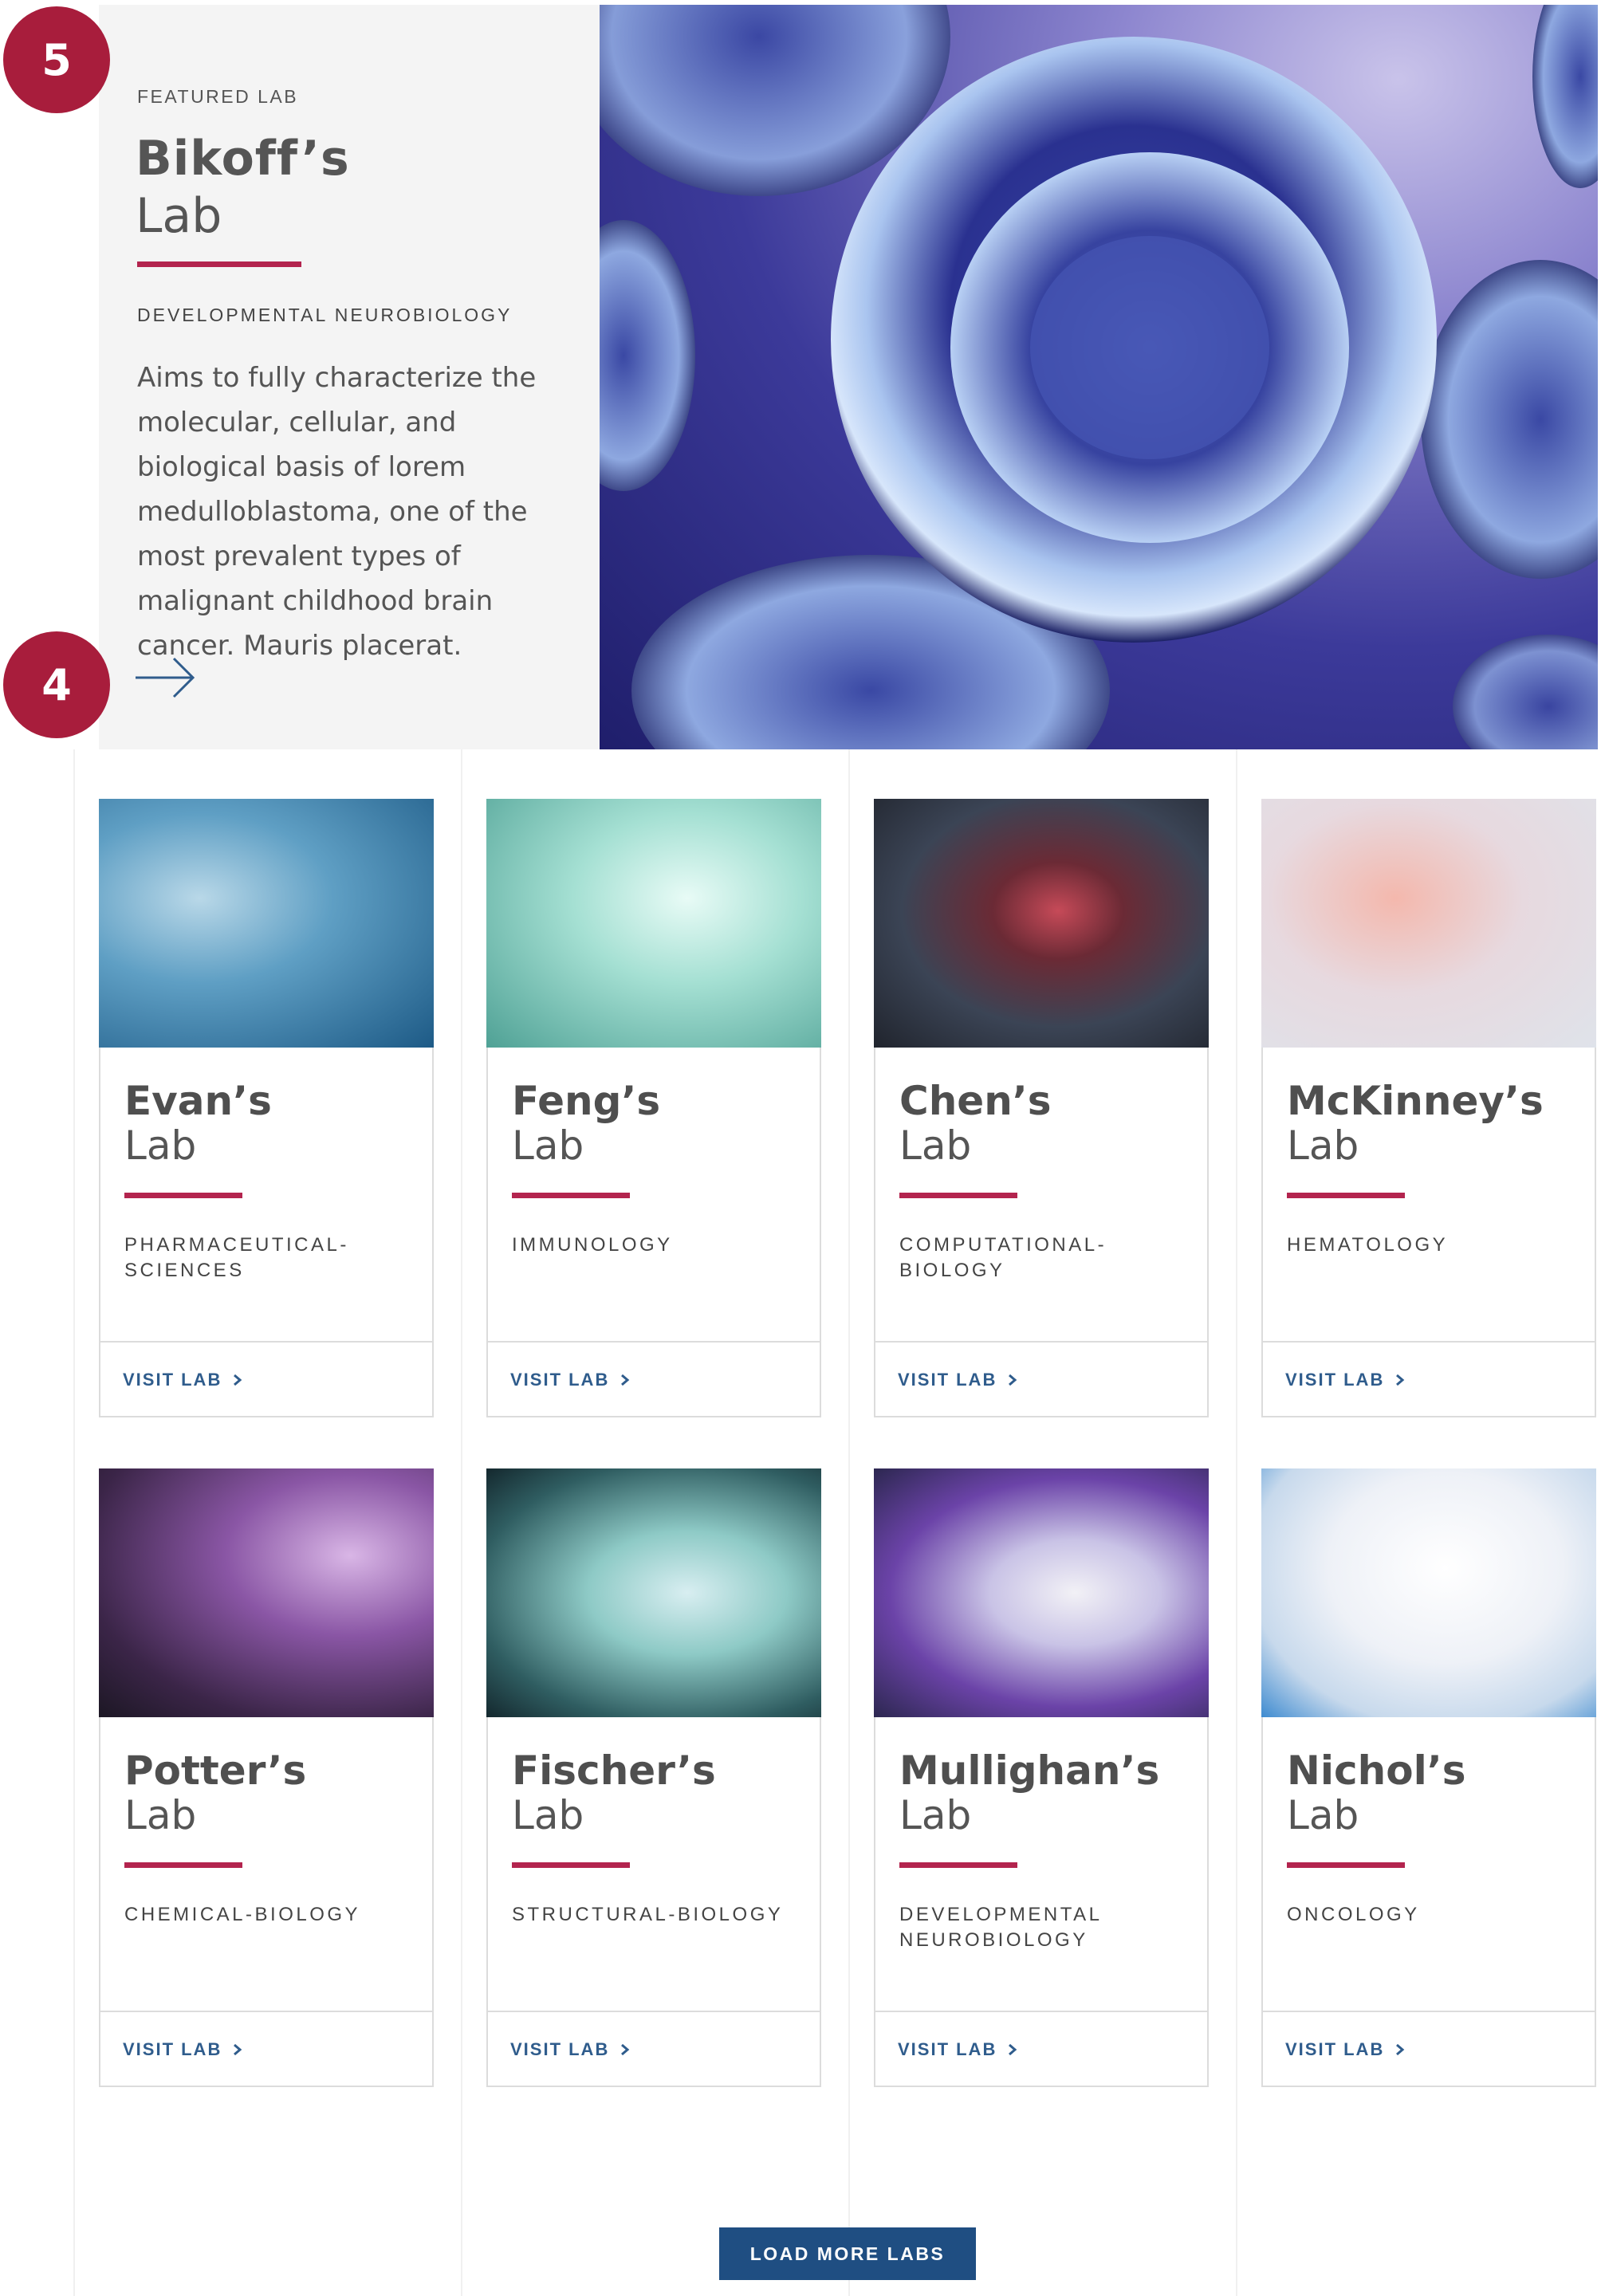  Describe the element at coordinates (1029, 1771) in the screenshot. I see `lab-card-name: Mullighan’s` at that location.